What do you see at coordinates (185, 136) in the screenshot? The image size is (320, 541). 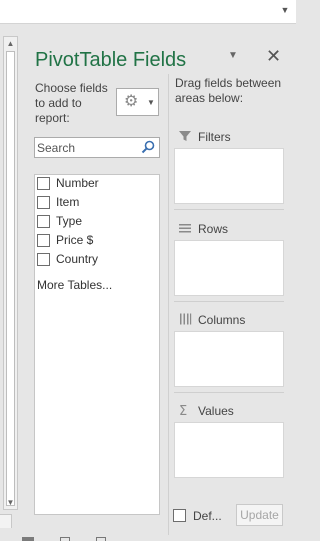 I see `filter-icon` at bounding box center [185, 136].